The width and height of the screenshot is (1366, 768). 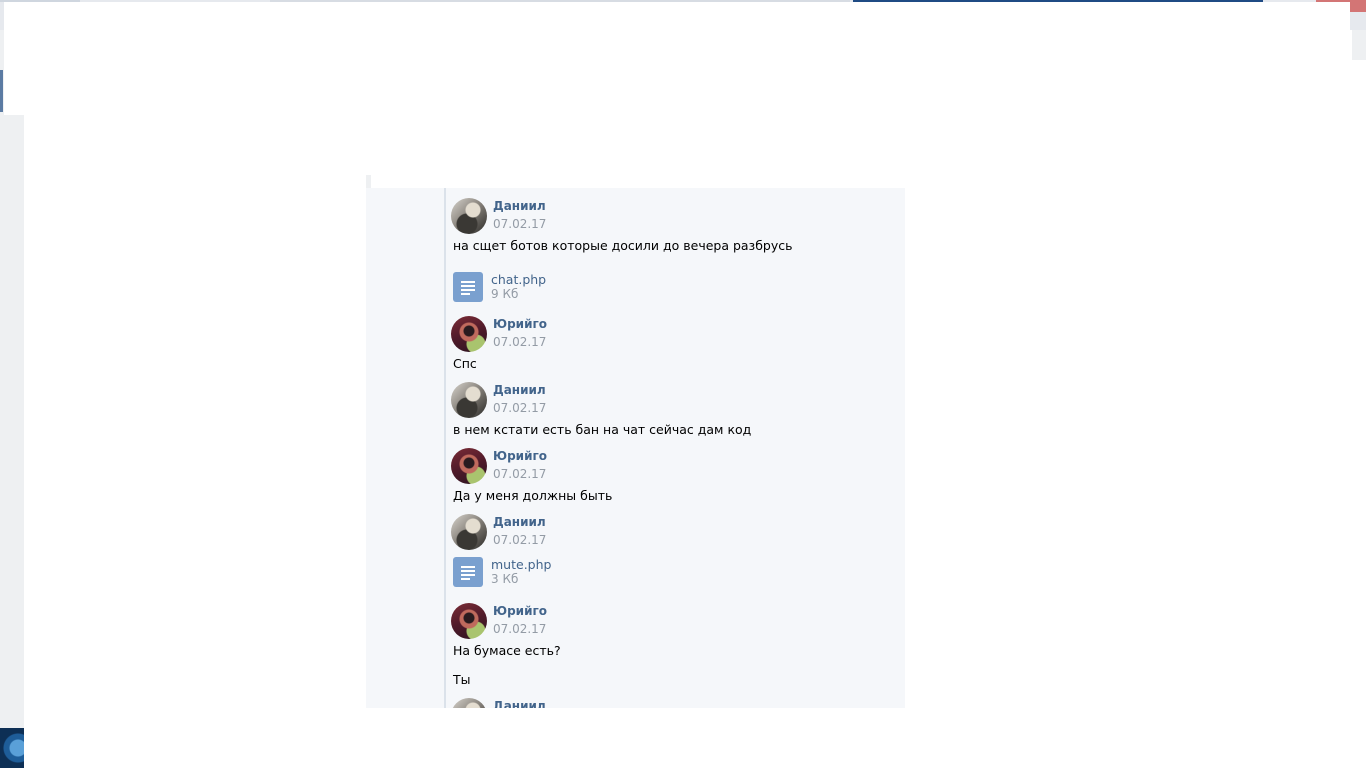 What do you see at coordinates (603, 288) in the screenshot?
I see `document-attachment: chat.php 9 Кб` at bounding box center [603, 288].